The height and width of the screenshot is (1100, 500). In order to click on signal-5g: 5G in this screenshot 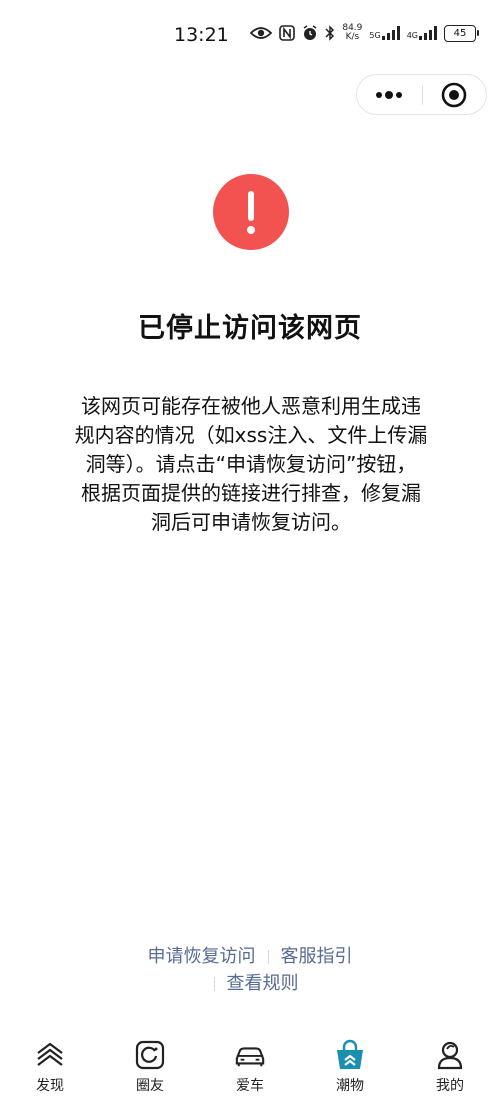, I will do `click(384, 33)`.